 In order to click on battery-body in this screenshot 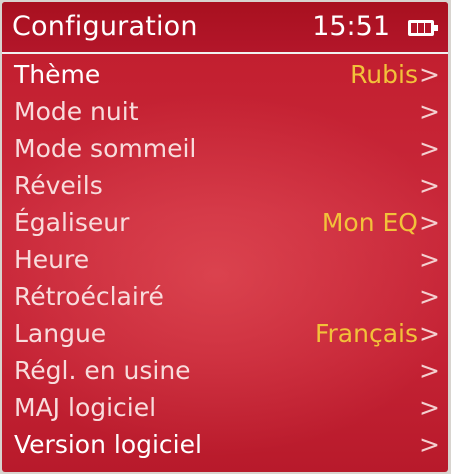, I will do `click(421, 28)`.